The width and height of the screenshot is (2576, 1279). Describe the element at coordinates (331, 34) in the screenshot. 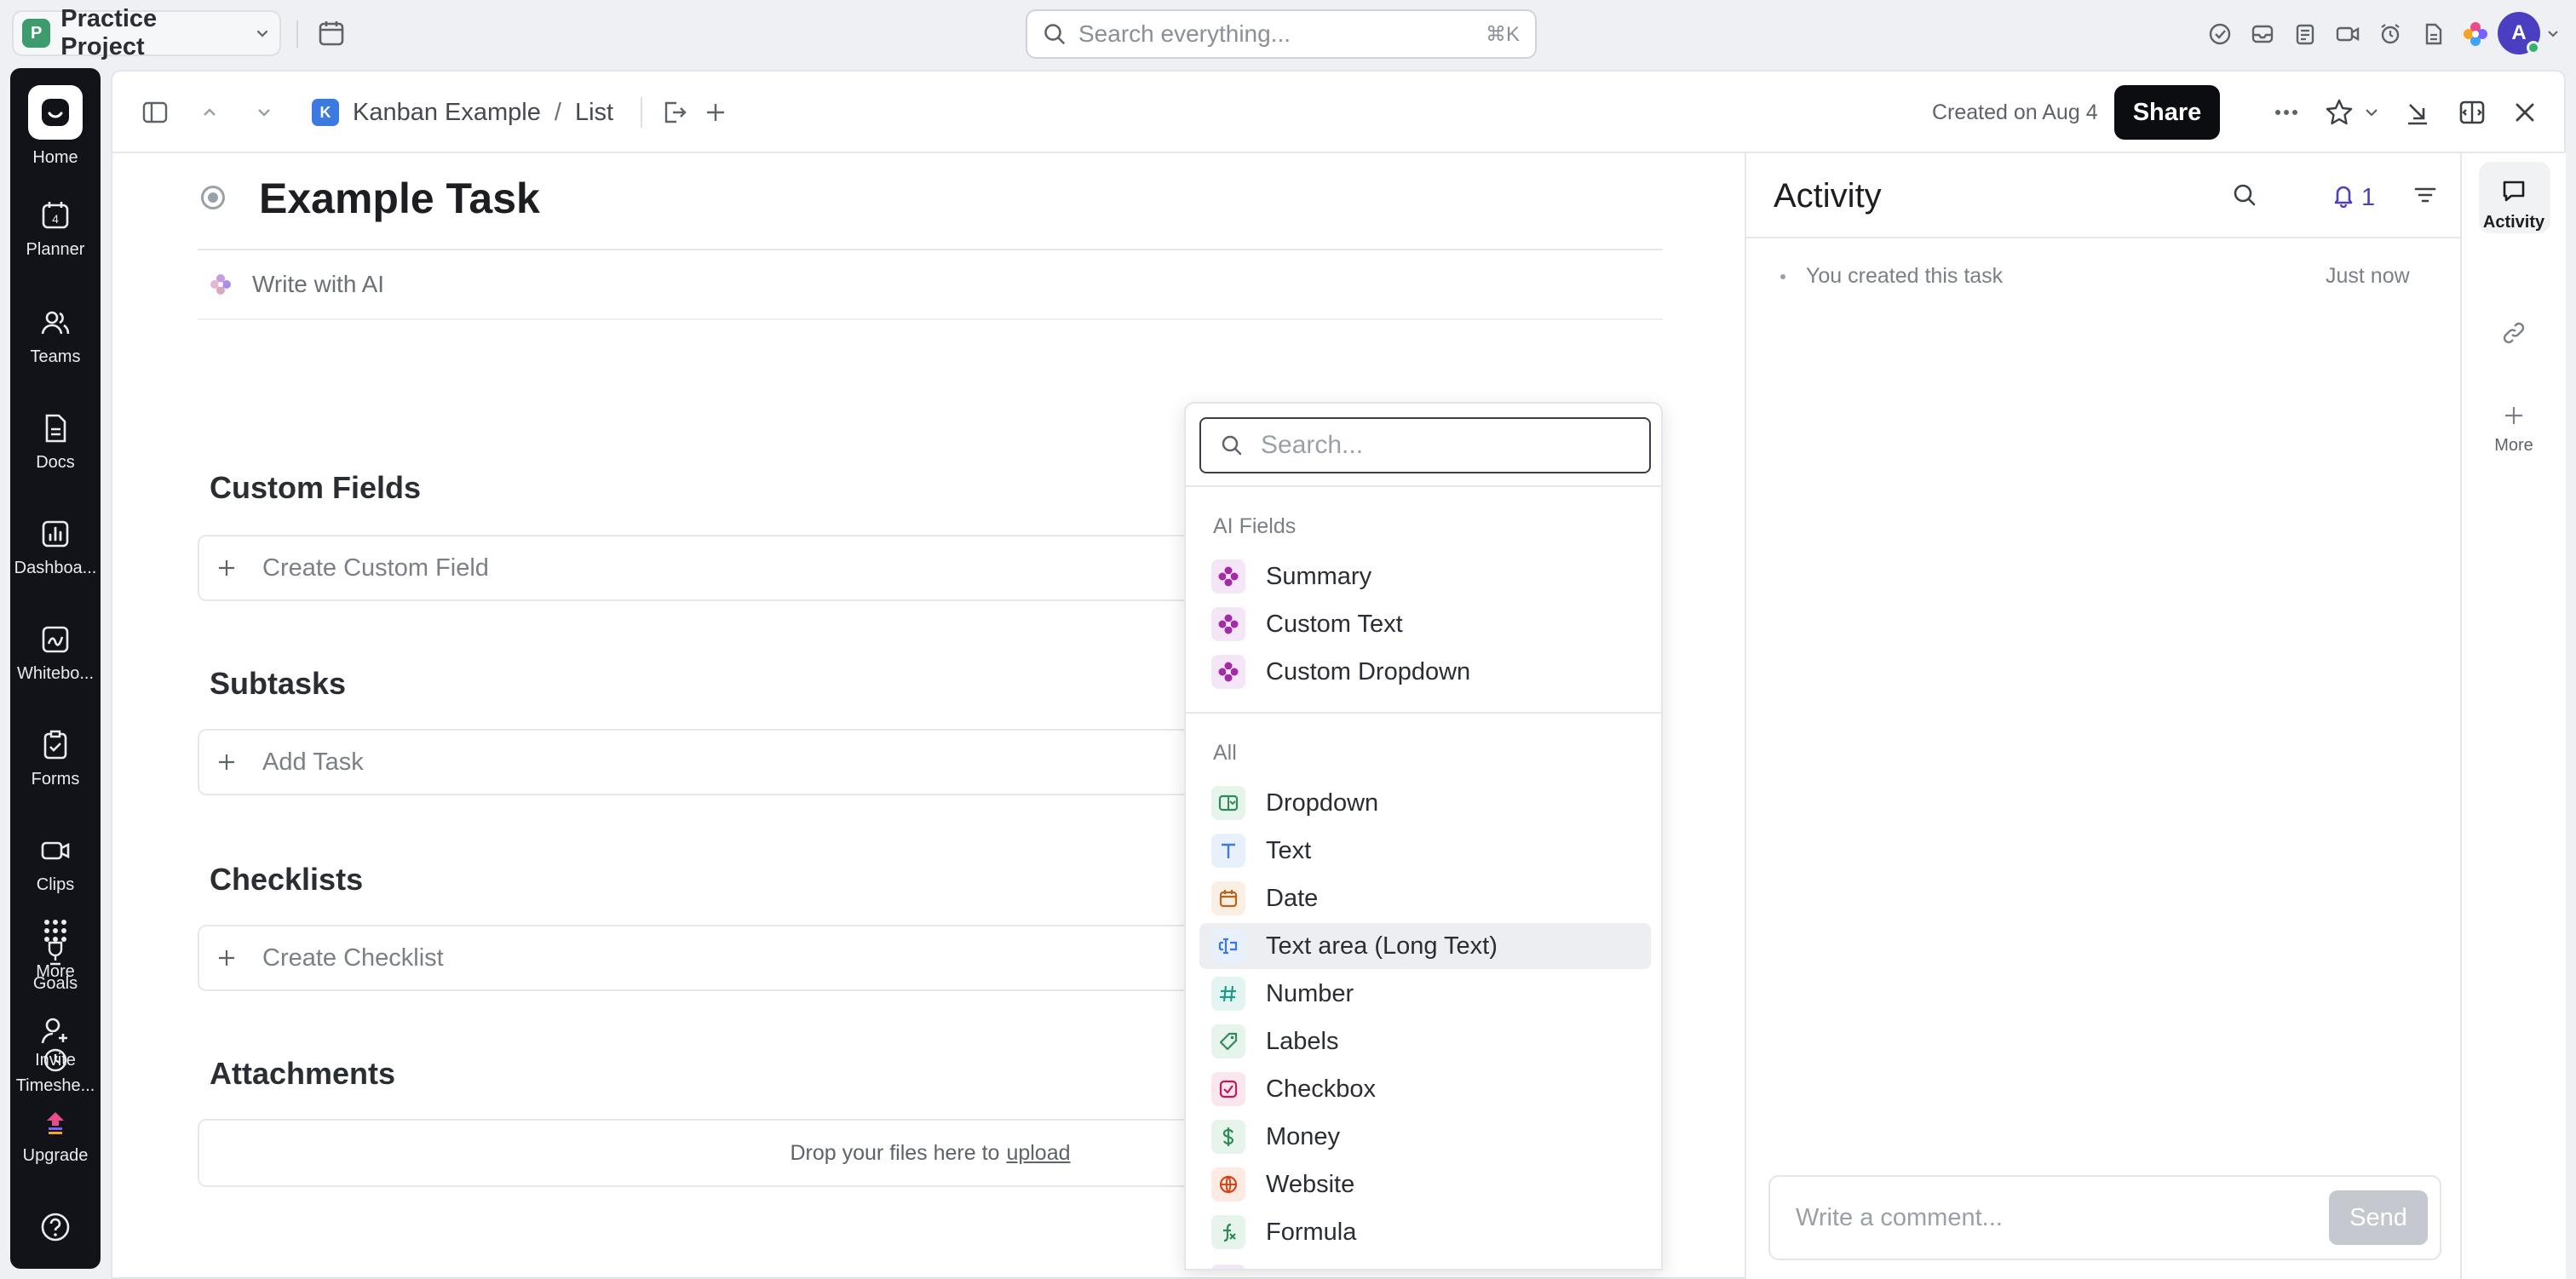

I see `calendar-icon` at that location.